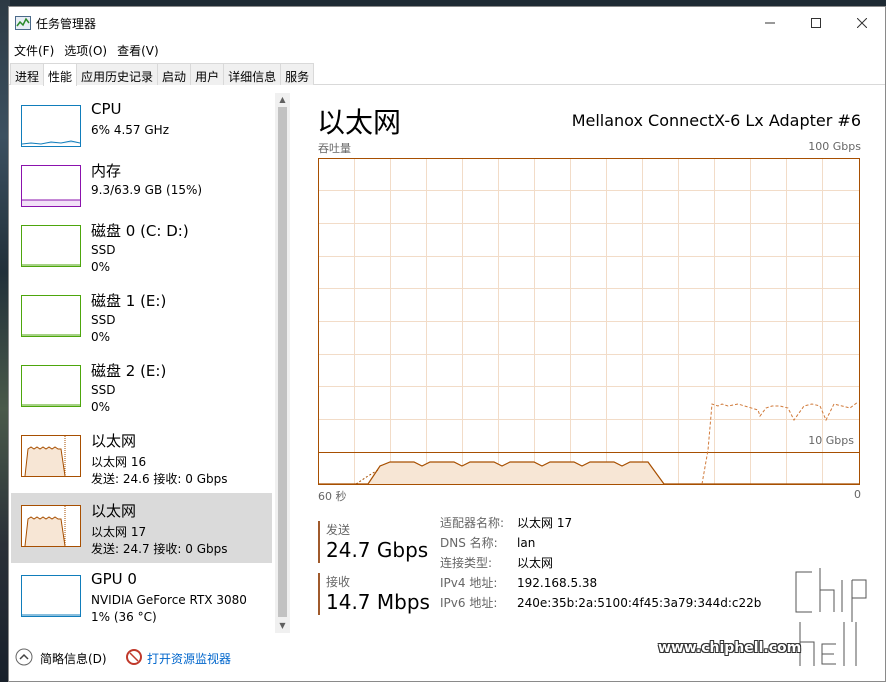 The image size is (886, 682). What do you see at coordinates (124, 617) in the screenshot?
I see `sidebar-item-usage: 1% (36 °C)` at bounding box center [124, 617].